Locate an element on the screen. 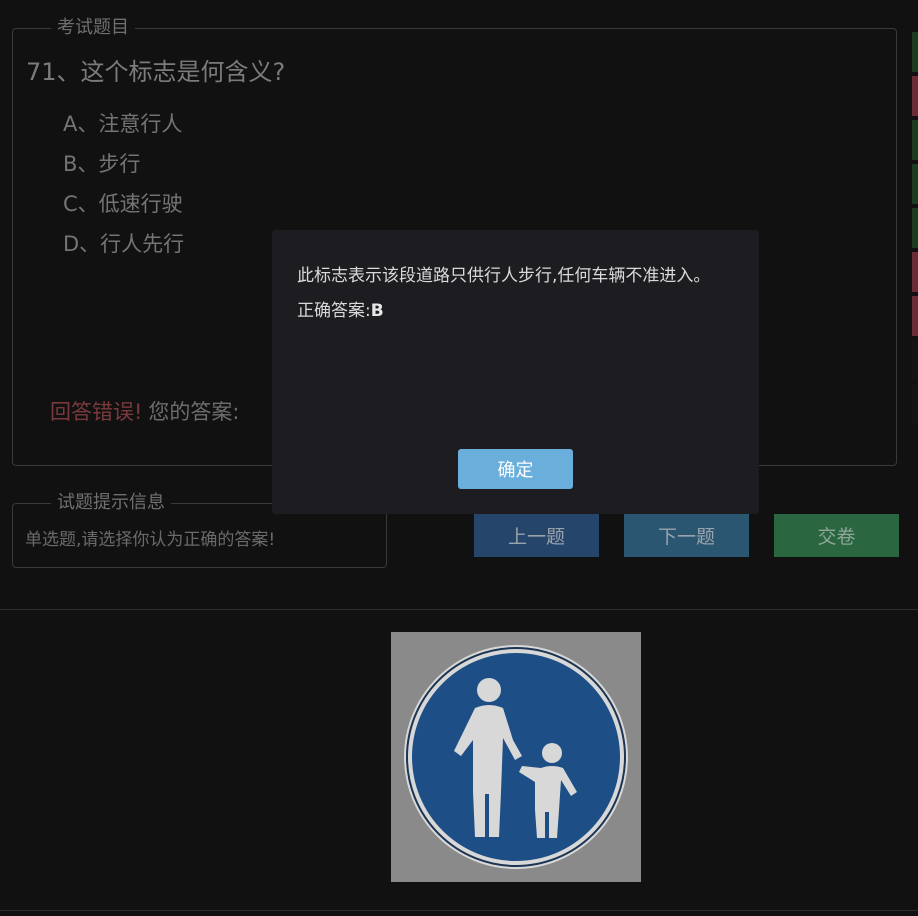 Image resolution: width=918 pixels, height=916 pixels. correct-answer-label: 正确答案: is located at coordinates (334, 311).